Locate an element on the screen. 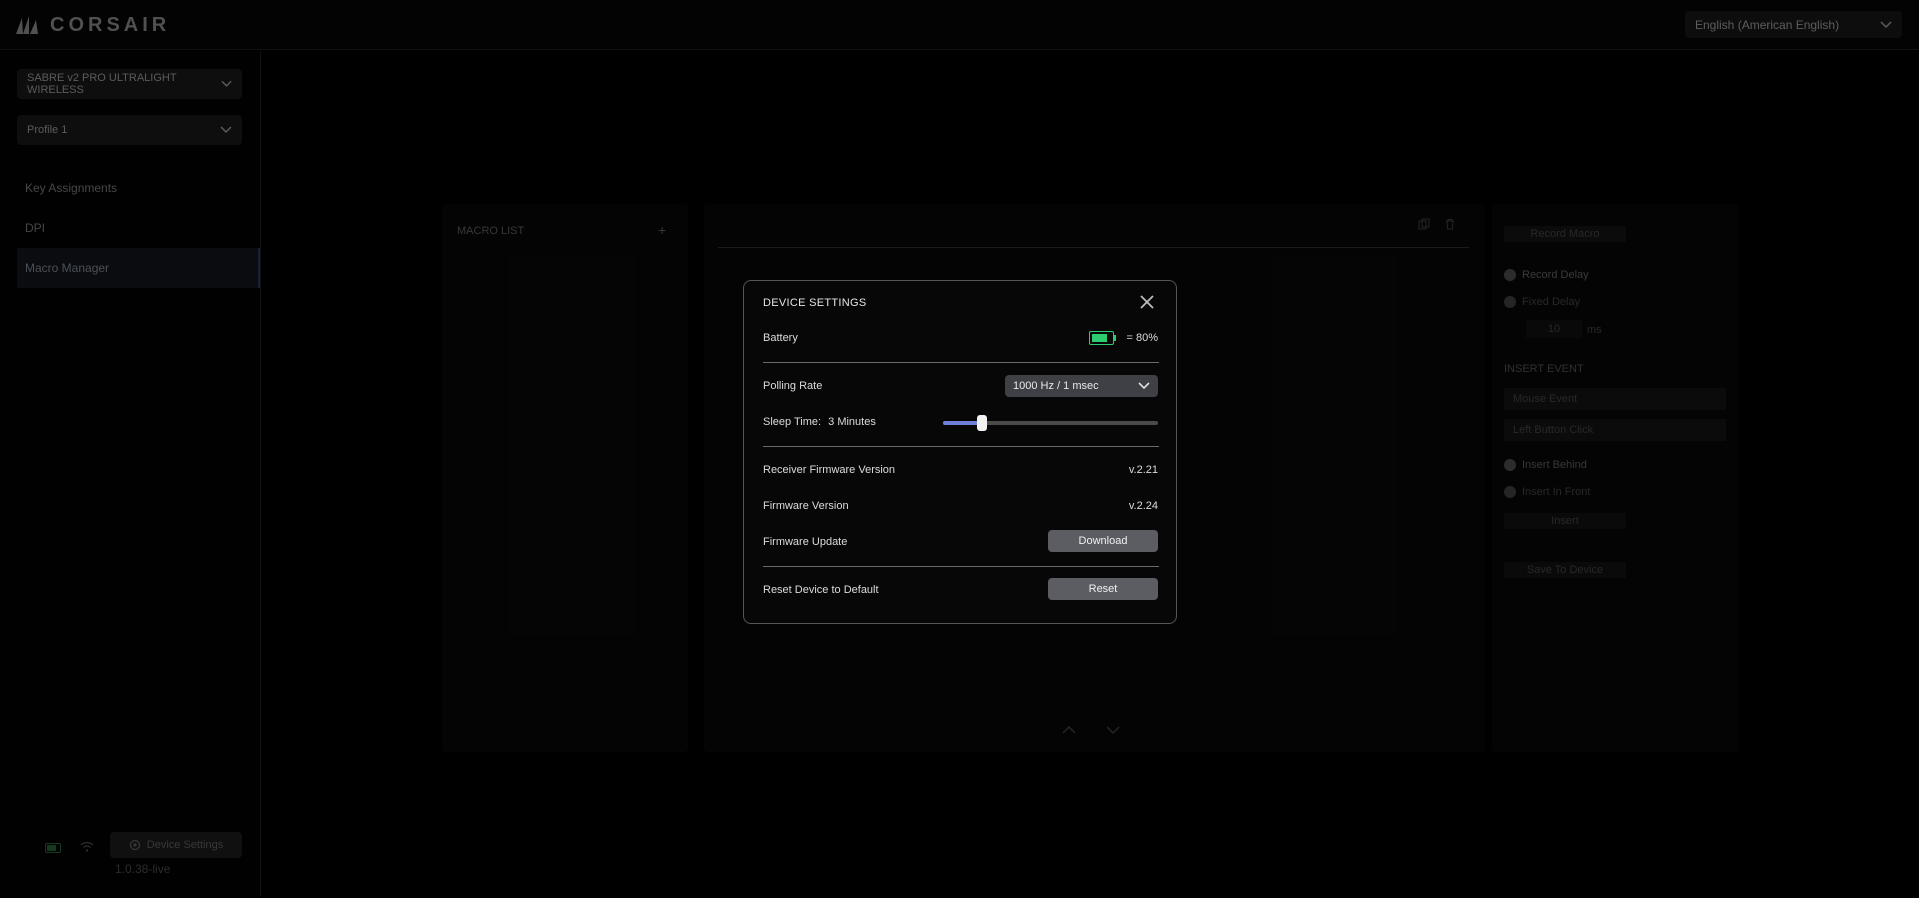 This screenshot has width=1919, height=898. dialog-title: DEVICE SETTINGS is located at coordinates (815, 303).